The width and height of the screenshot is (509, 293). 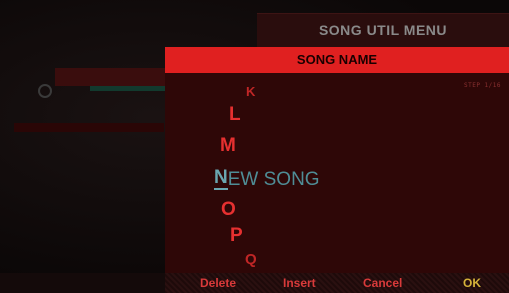 I want to click on dialog-header: SONG NAME, so click(x=337, y=60).